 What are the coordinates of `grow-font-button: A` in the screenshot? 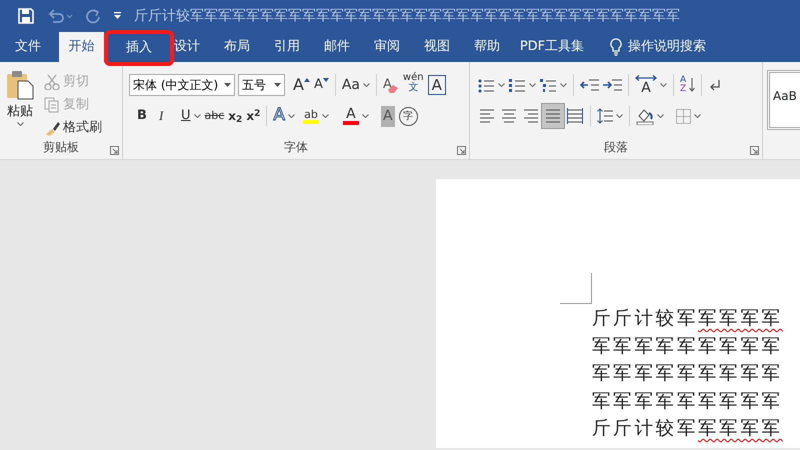 It's located at (301, 85).